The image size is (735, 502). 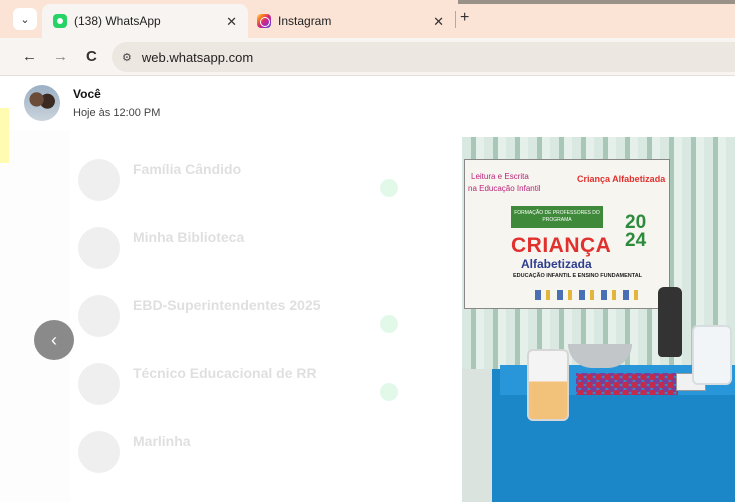 I want to click on tab-search-button: ⌄, so click(x=25, y=19).